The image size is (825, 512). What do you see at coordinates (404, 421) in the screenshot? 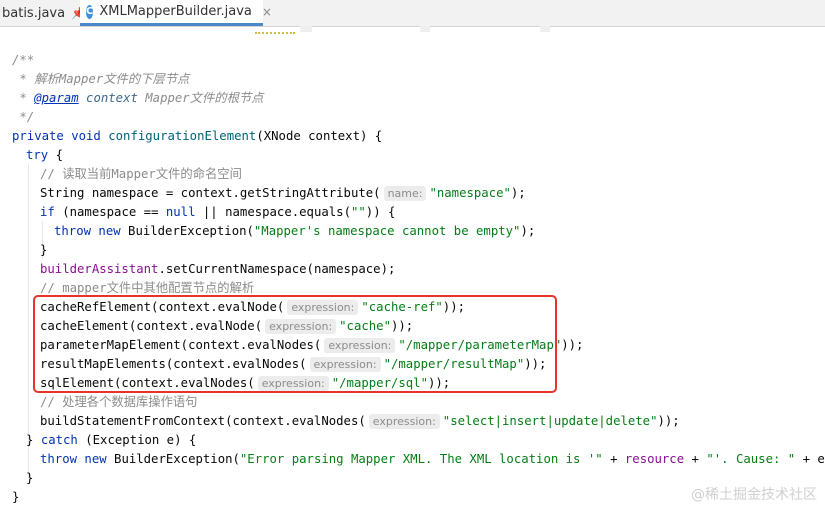
I see `parameter-hint: expression:` at bounding box center [404, 421].